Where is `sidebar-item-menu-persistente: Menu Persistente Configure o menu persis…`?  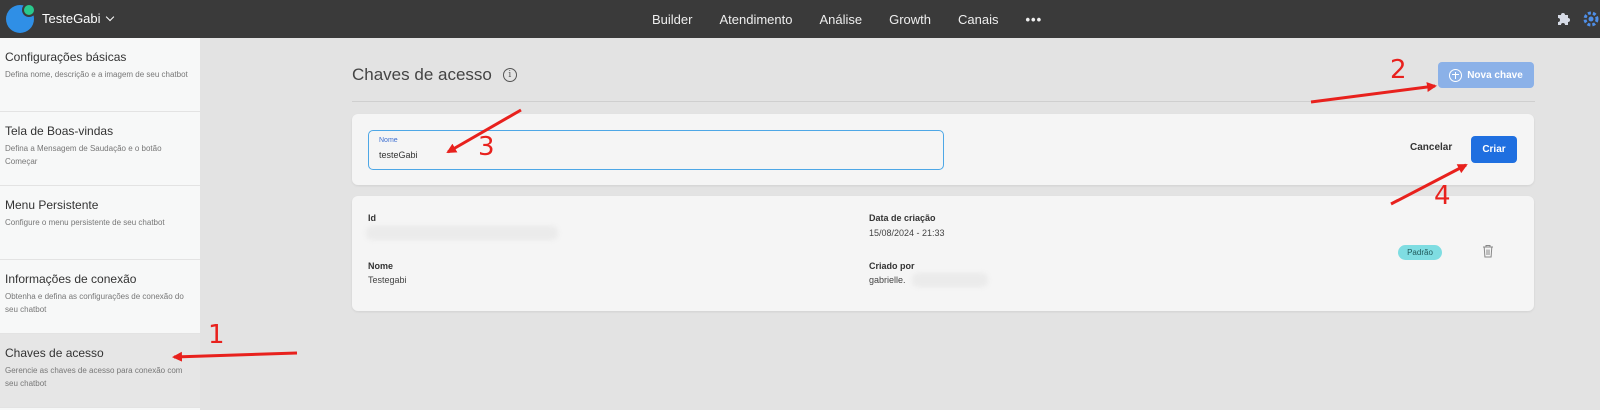 sidebar-item-menu-persistente: Menu Persistente Configure o menu persis… is located at coordinates (100, 223).